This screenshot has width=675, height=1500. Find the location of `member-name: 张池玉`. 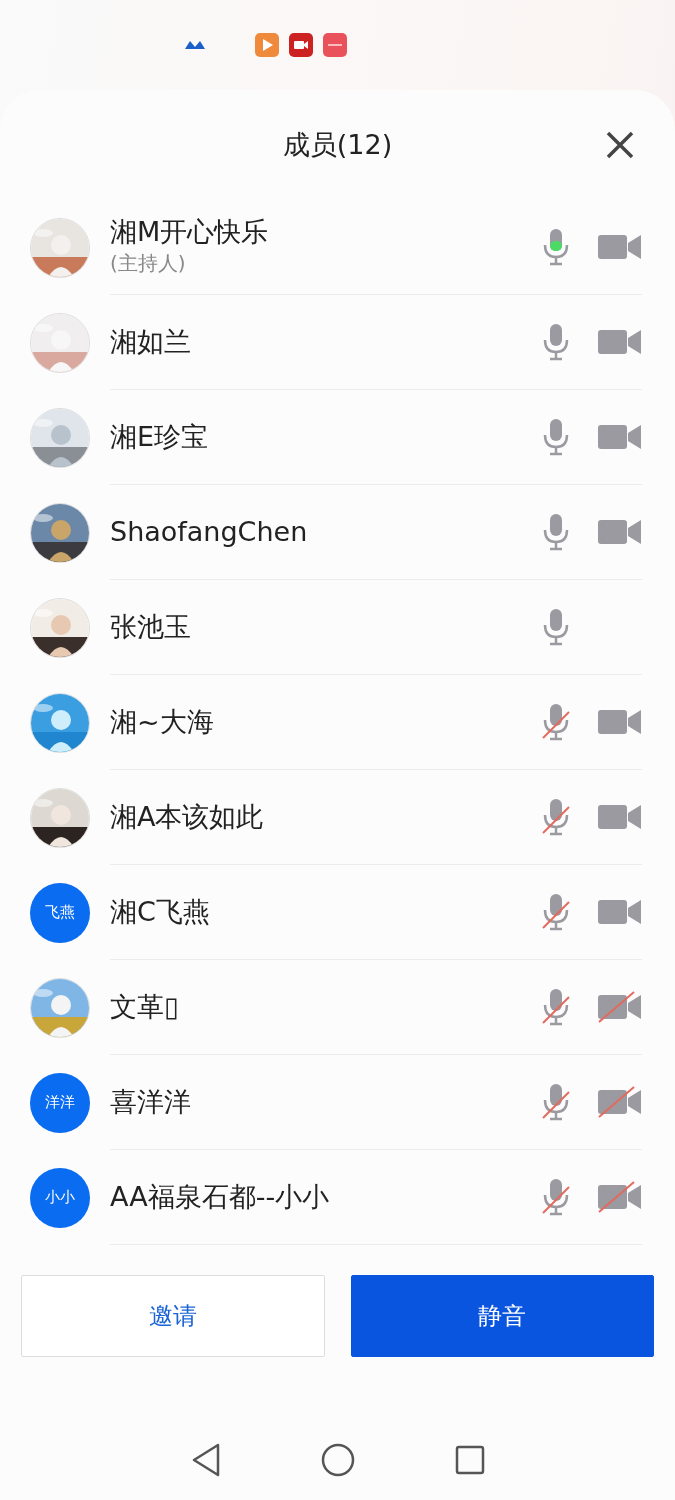

member-name: 张池玉 is located at coordinates (151, 627).